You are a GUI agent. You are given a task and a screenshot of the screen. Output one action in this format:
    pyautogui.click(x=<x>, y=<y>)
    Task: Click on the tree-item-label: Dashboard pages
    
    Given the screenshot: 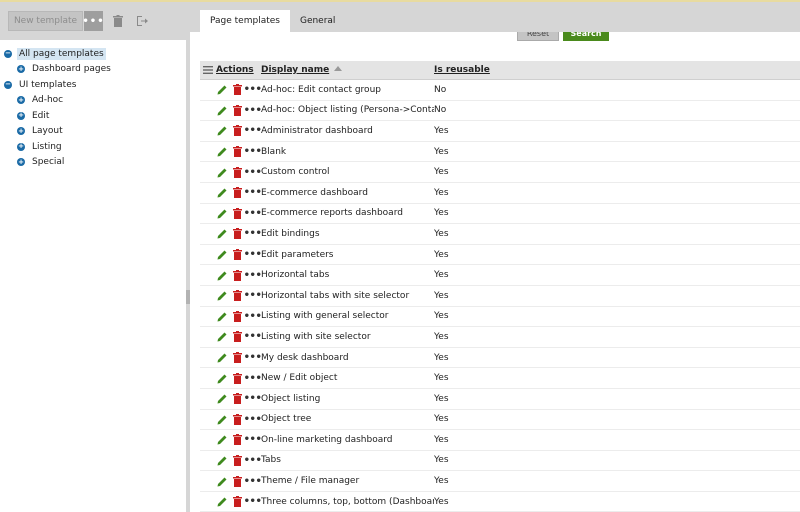 What is the action you would take?
    pyautogui.click(x=71, y=69)
    